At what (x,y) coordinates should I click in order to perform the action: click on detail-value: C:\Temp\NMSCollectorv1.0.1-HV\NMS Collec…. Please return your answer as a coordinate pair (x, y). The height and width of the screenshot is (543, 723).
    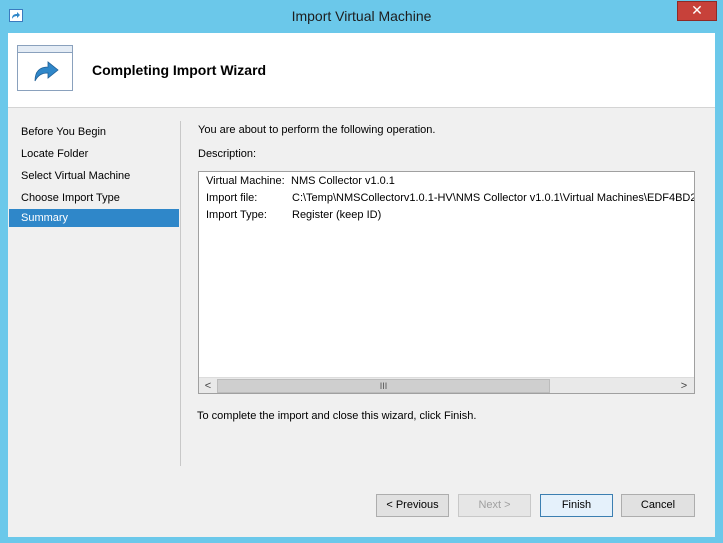
    Looking at the image, I should click on (493, 198).